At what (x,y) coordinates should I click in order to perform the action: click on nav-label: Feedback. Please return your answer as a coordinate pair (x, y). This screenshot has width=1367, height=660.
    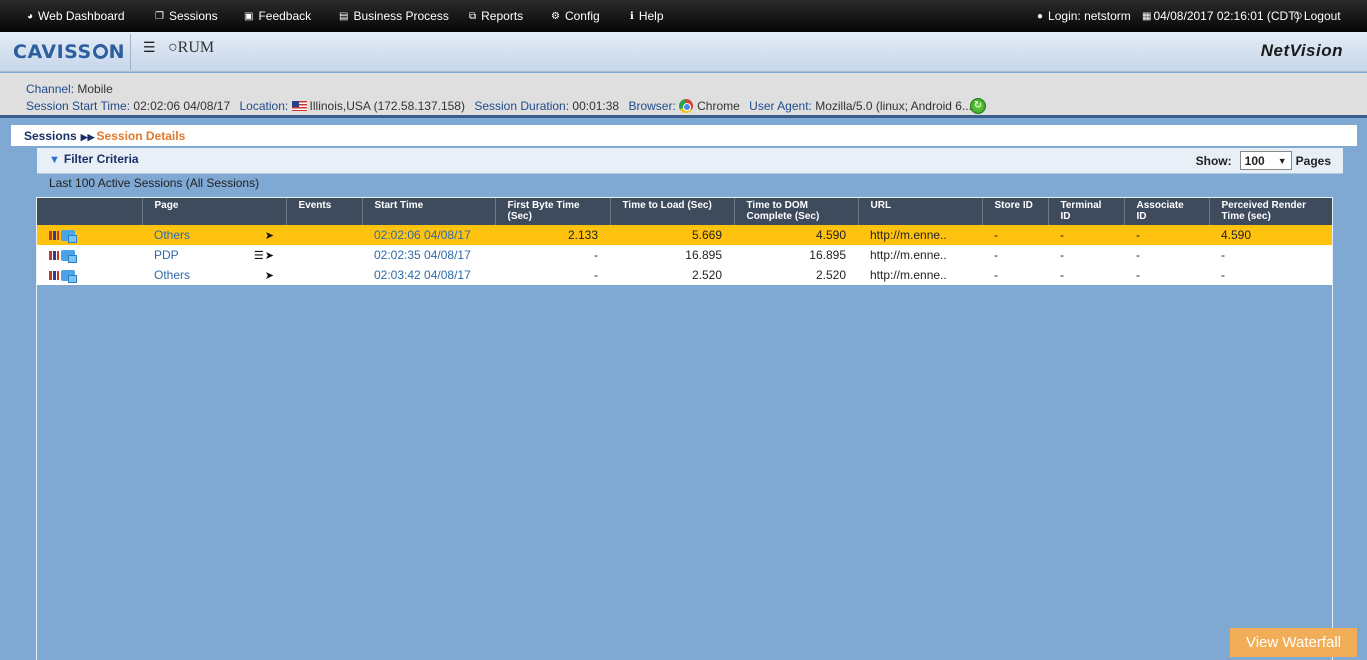
    Looking at the image, I should click on (285, 16).